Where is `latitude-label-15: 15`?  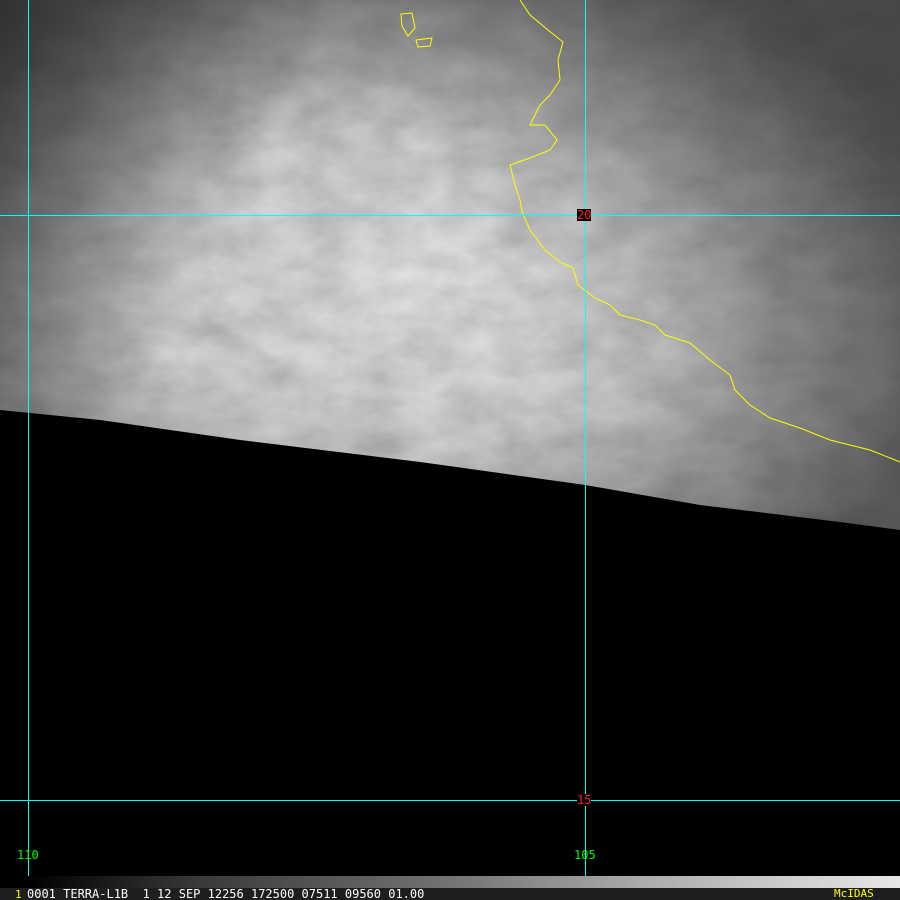
latitude-label-15: 15 is located at coordinates (584, 800).